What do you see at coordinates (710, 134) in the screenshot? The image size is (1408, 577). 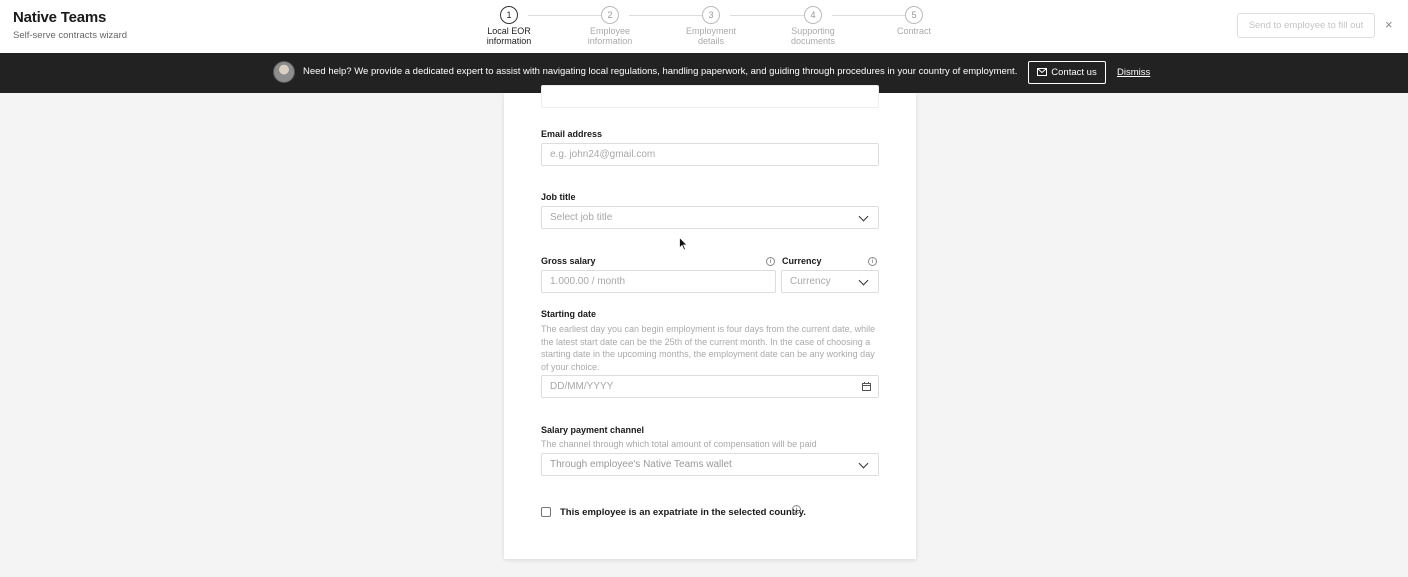 I see `email-field-group: Email address` at bounding box center [710, 134].